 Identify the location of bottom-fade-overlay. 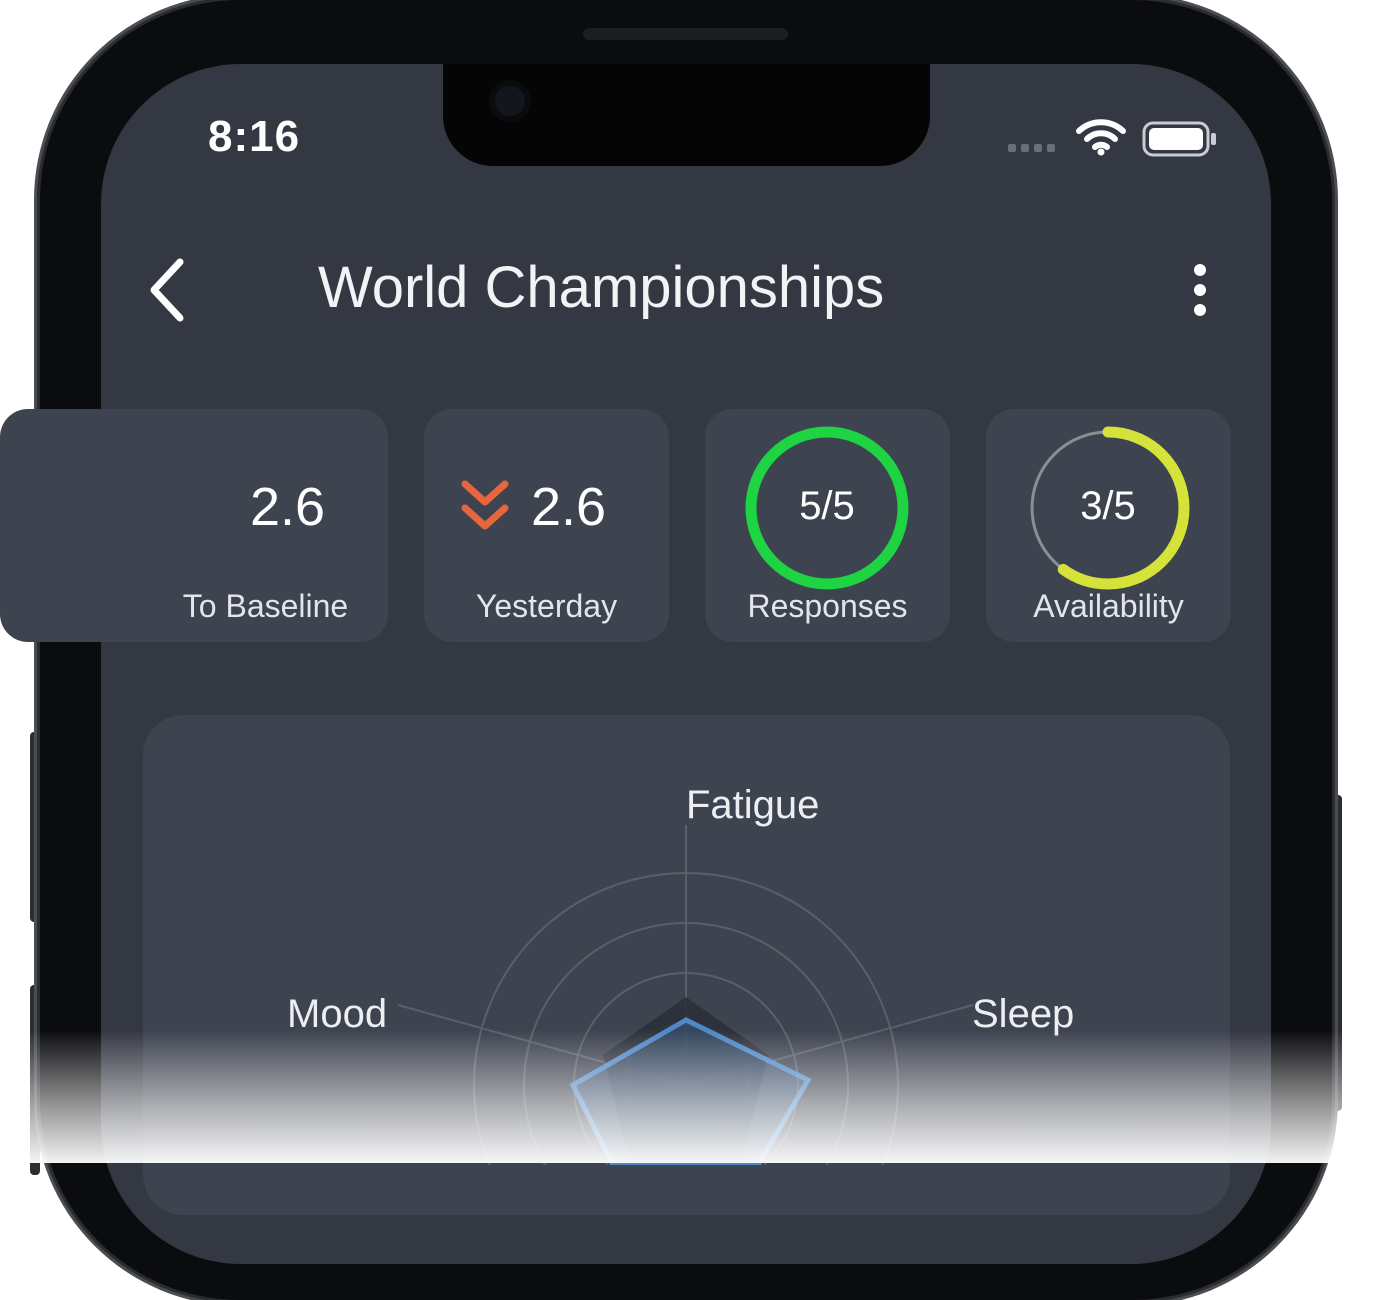
(687, 1096).